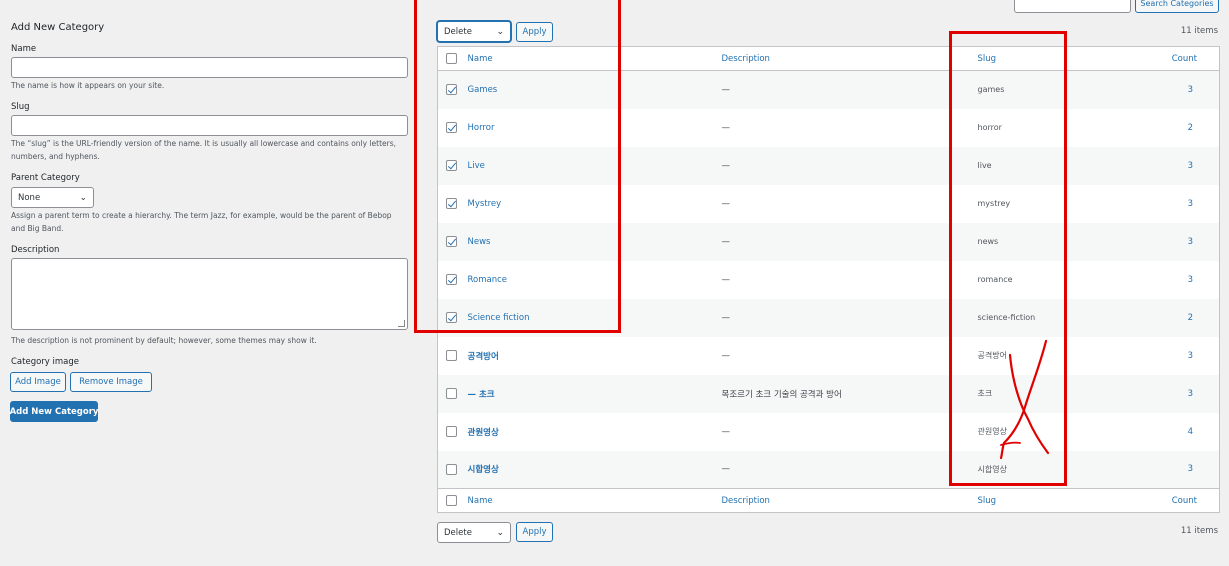  I want to click on column-count-footer: Count, so click(1184, 501).